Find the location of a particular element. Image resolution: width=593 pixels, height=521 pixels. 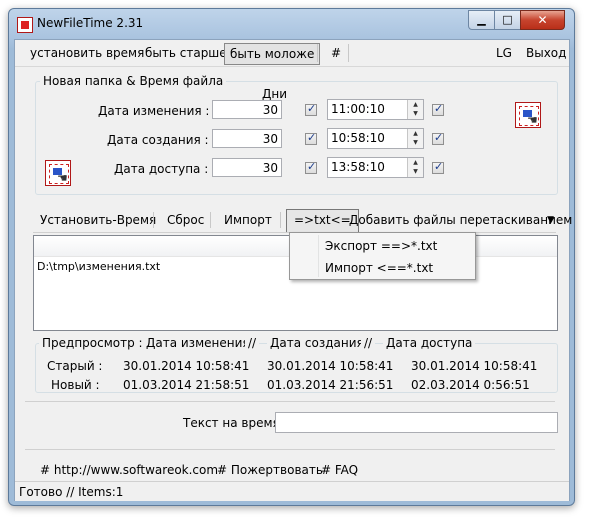

menu-lg: LG is located at coordinates (504, 53).